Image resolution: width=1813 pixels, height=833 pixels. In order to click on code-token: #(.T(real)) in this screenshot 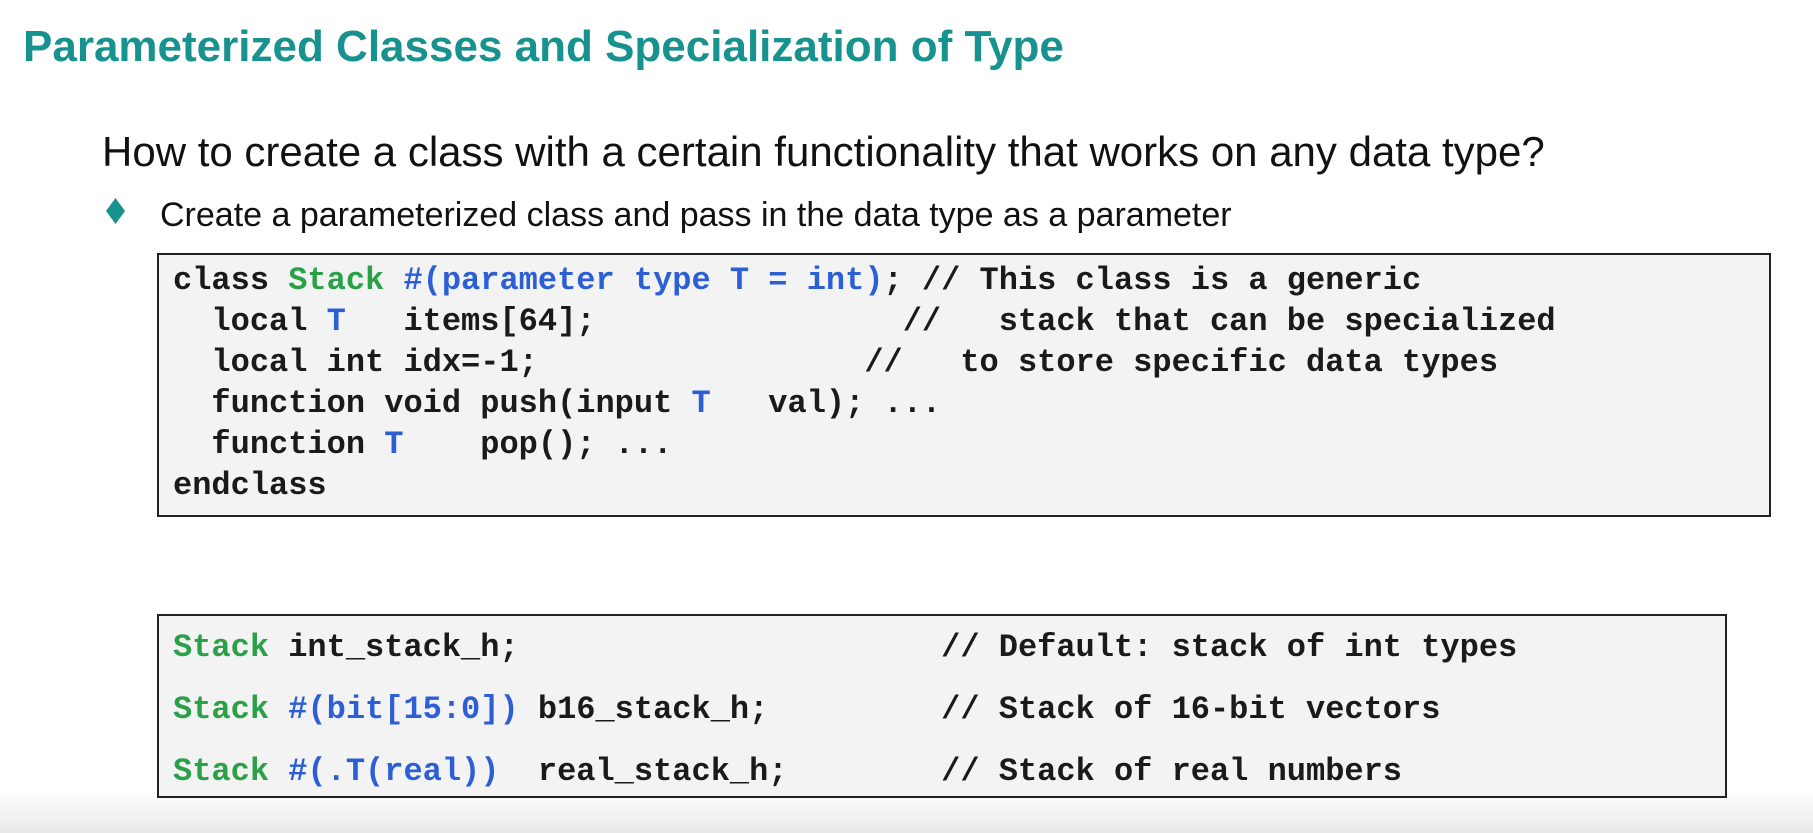, I will do `click(384, 771)`.